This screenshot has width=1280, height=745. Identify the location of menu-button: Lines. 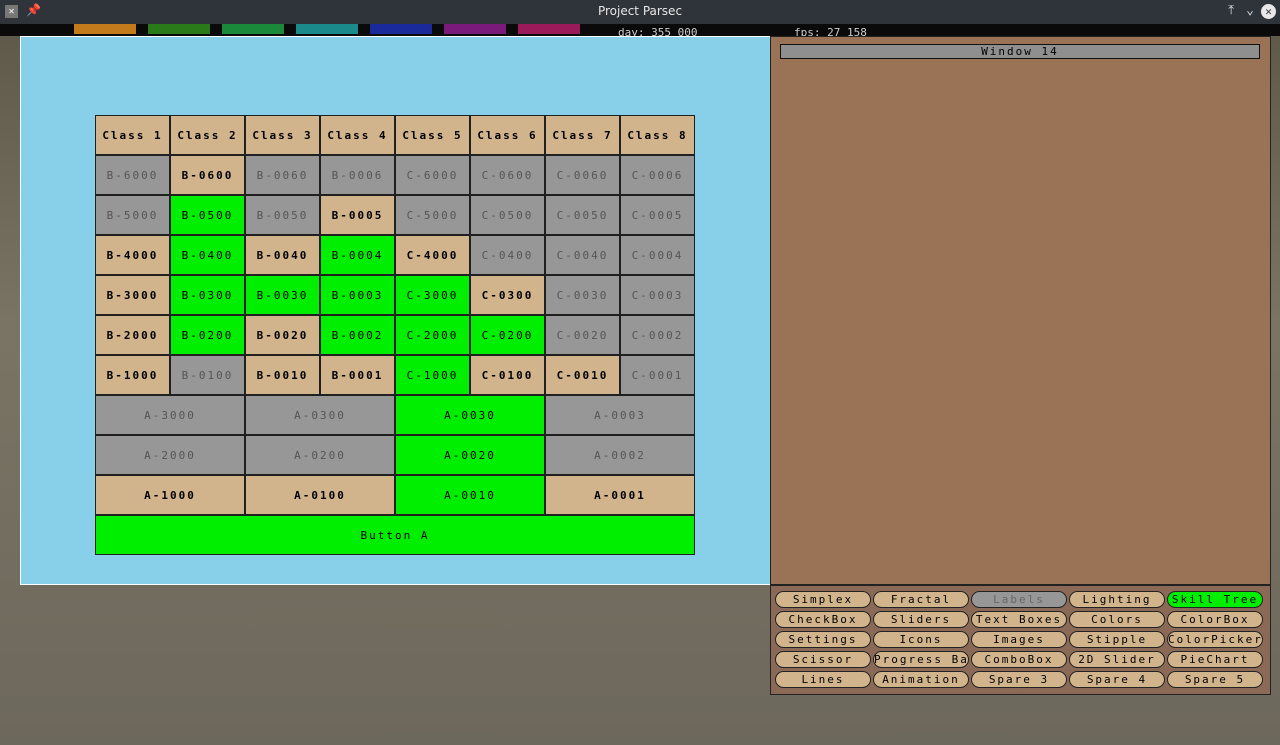
(823, 679).